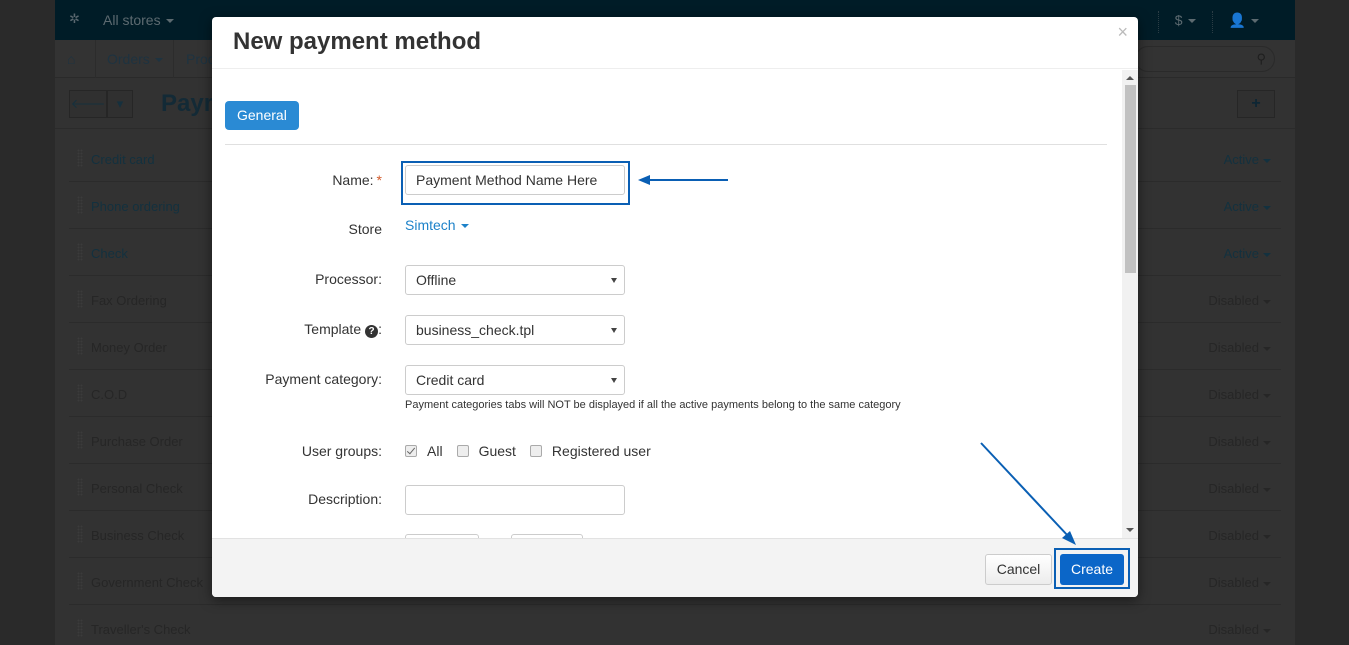 This screenshot has height=645, width=1349. I want to click on payment-method-name: Check, so click(109, 253).